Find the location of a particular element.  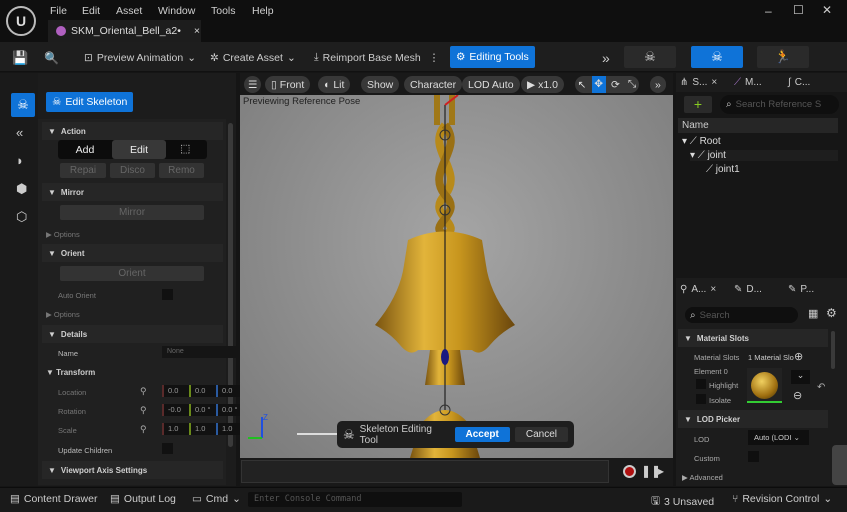

disconnect-button: Disco is located at coordinates (132, 170).